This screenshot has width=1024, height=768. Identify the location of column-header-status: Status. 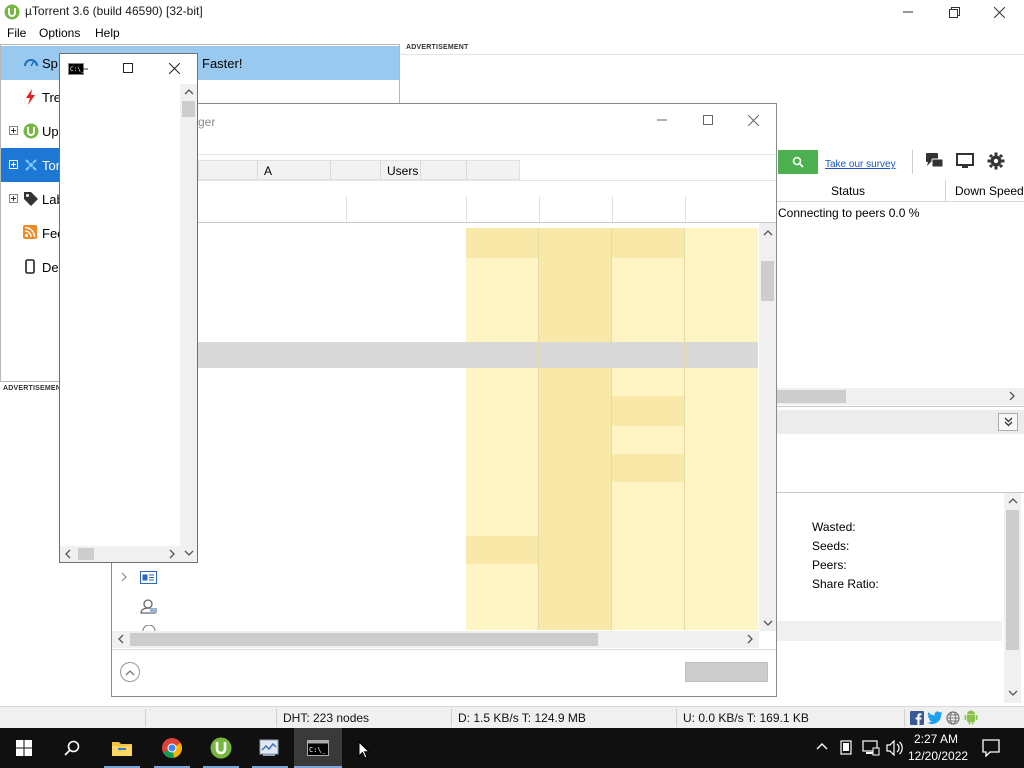
(848, 191).